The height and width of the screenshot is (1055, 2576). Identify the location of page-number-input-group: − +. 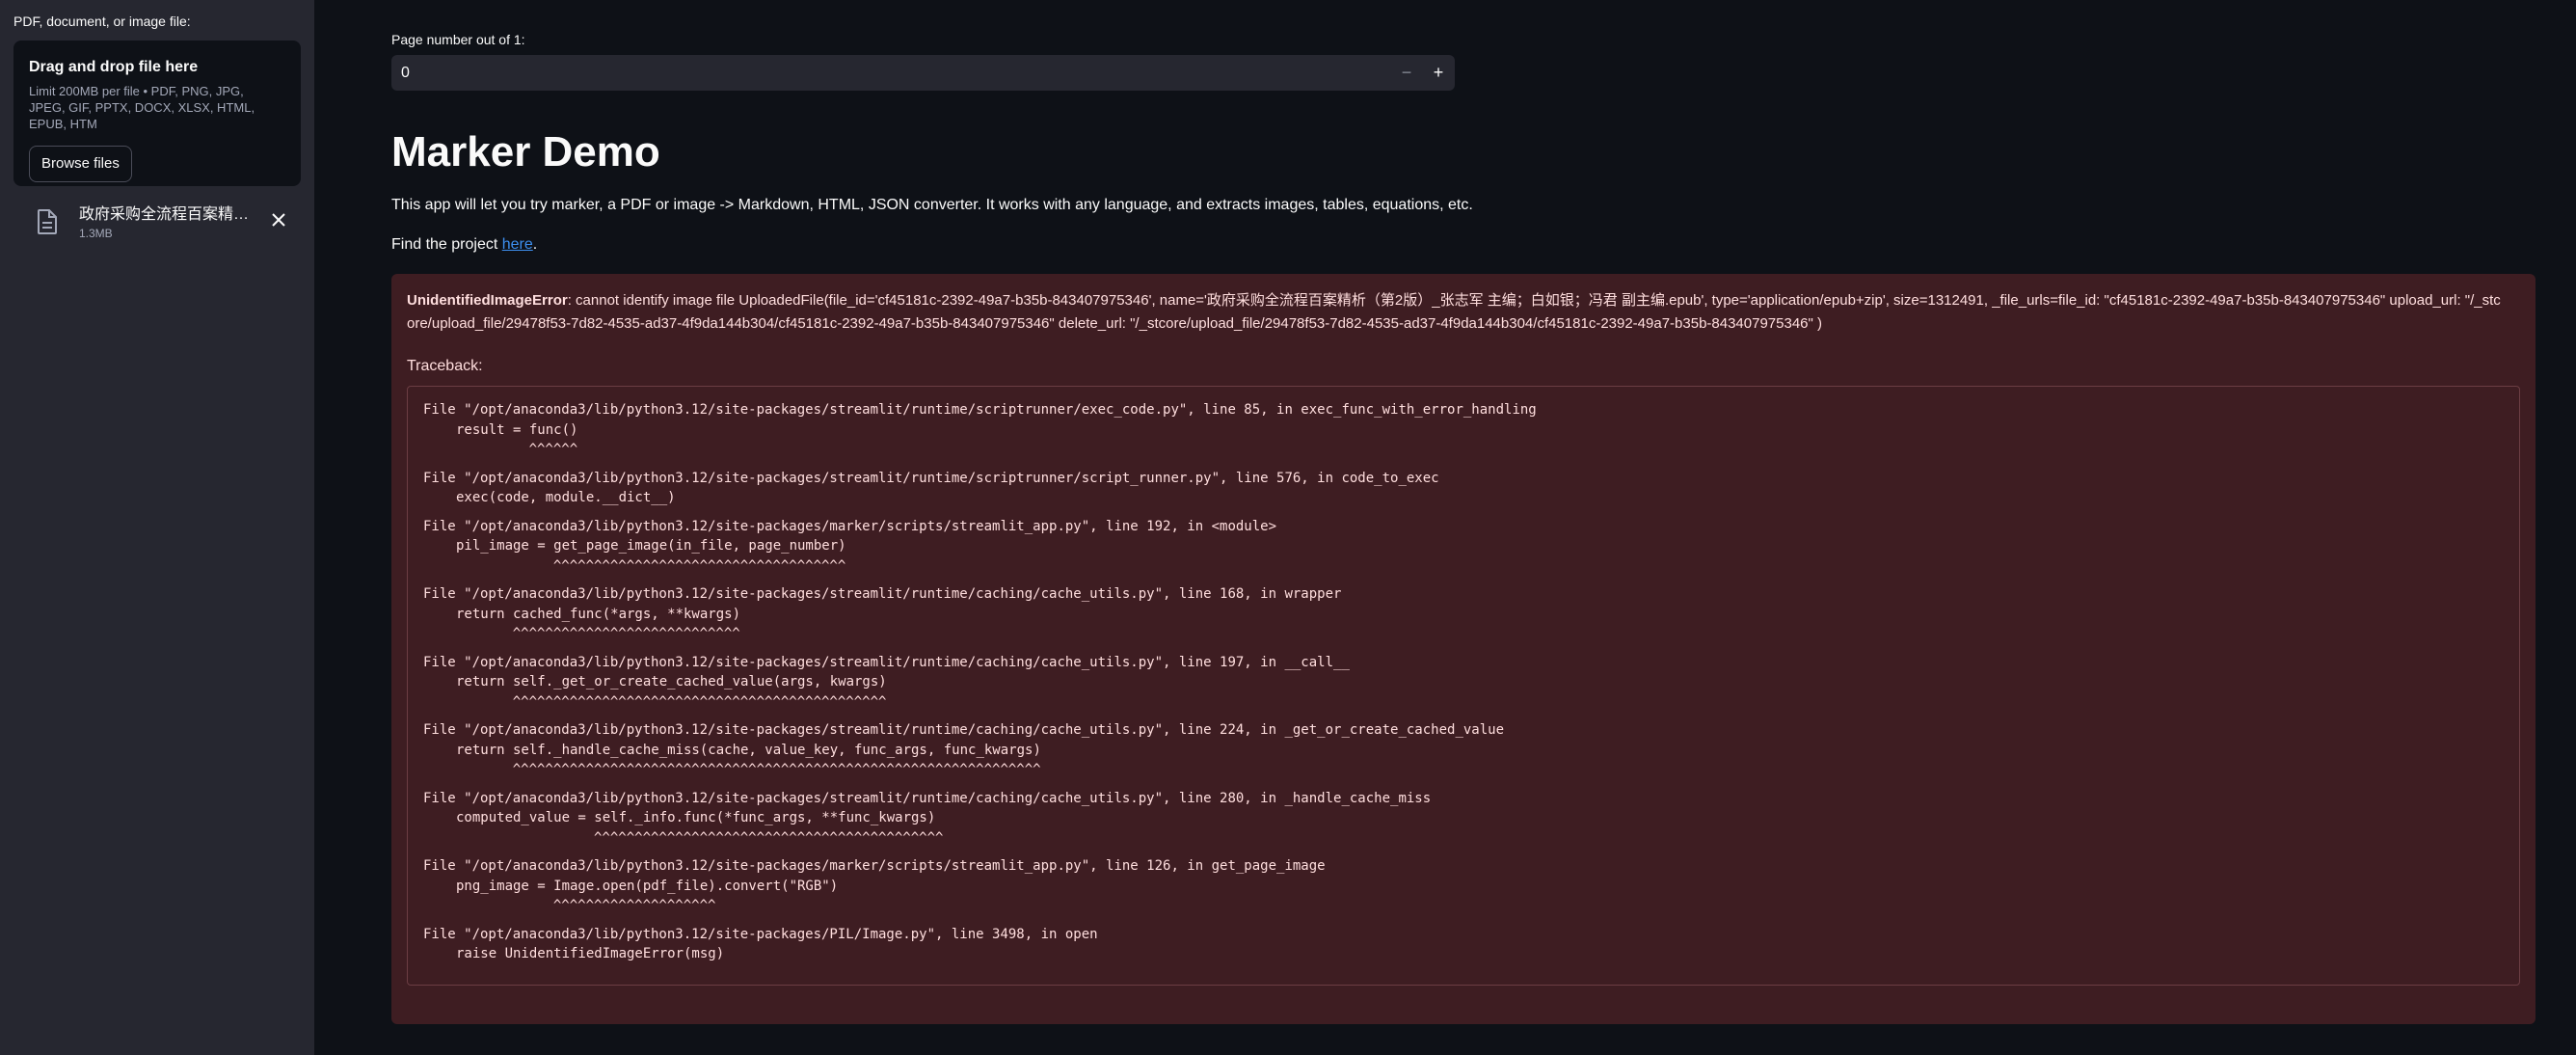
(923, 73).